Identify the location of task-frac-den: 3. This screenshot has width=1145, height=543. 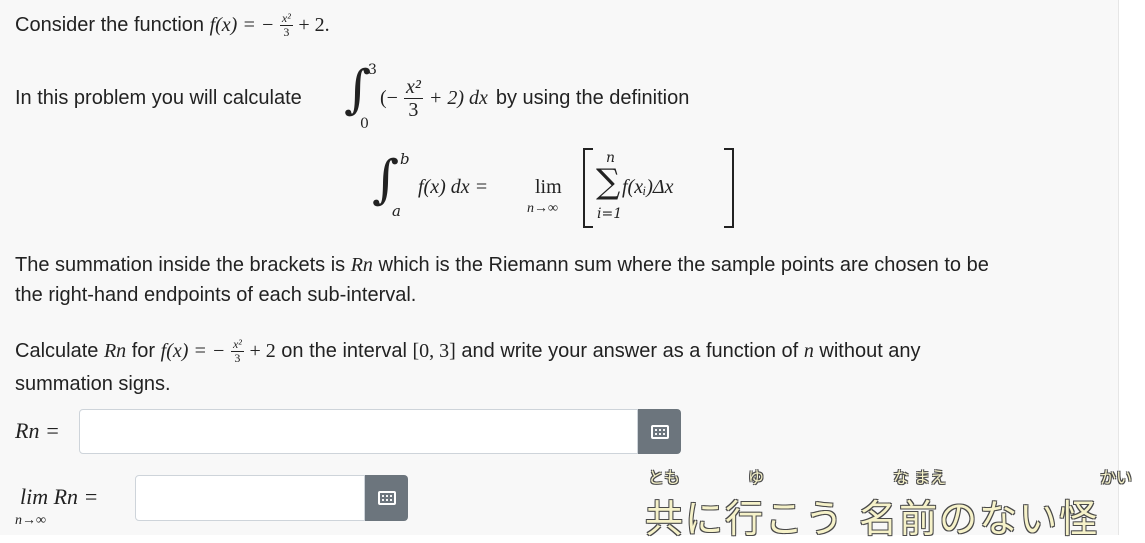
(237, 358).